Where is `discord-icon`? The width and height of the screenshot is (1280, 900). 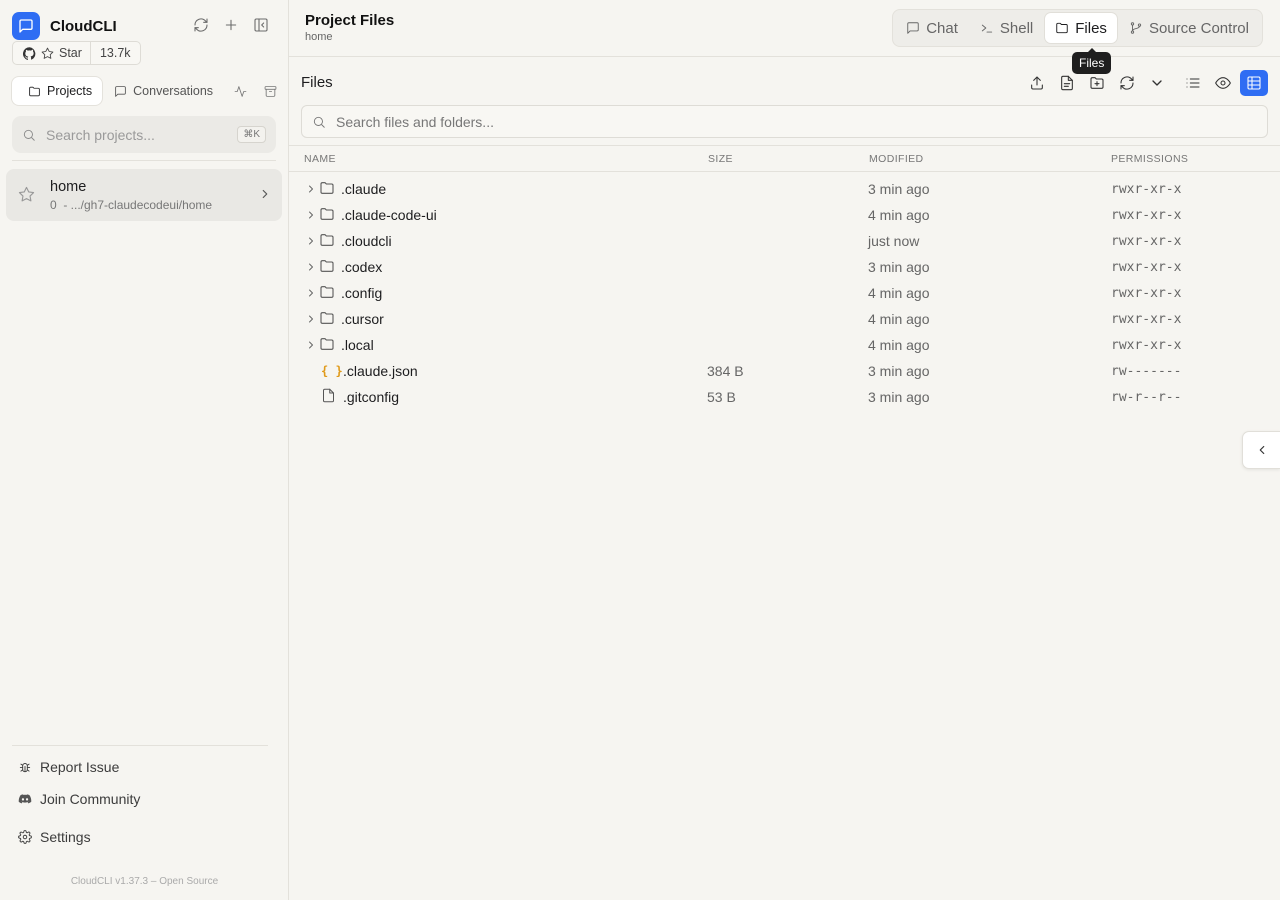
discord-icon is located at coordinates (25, 799).